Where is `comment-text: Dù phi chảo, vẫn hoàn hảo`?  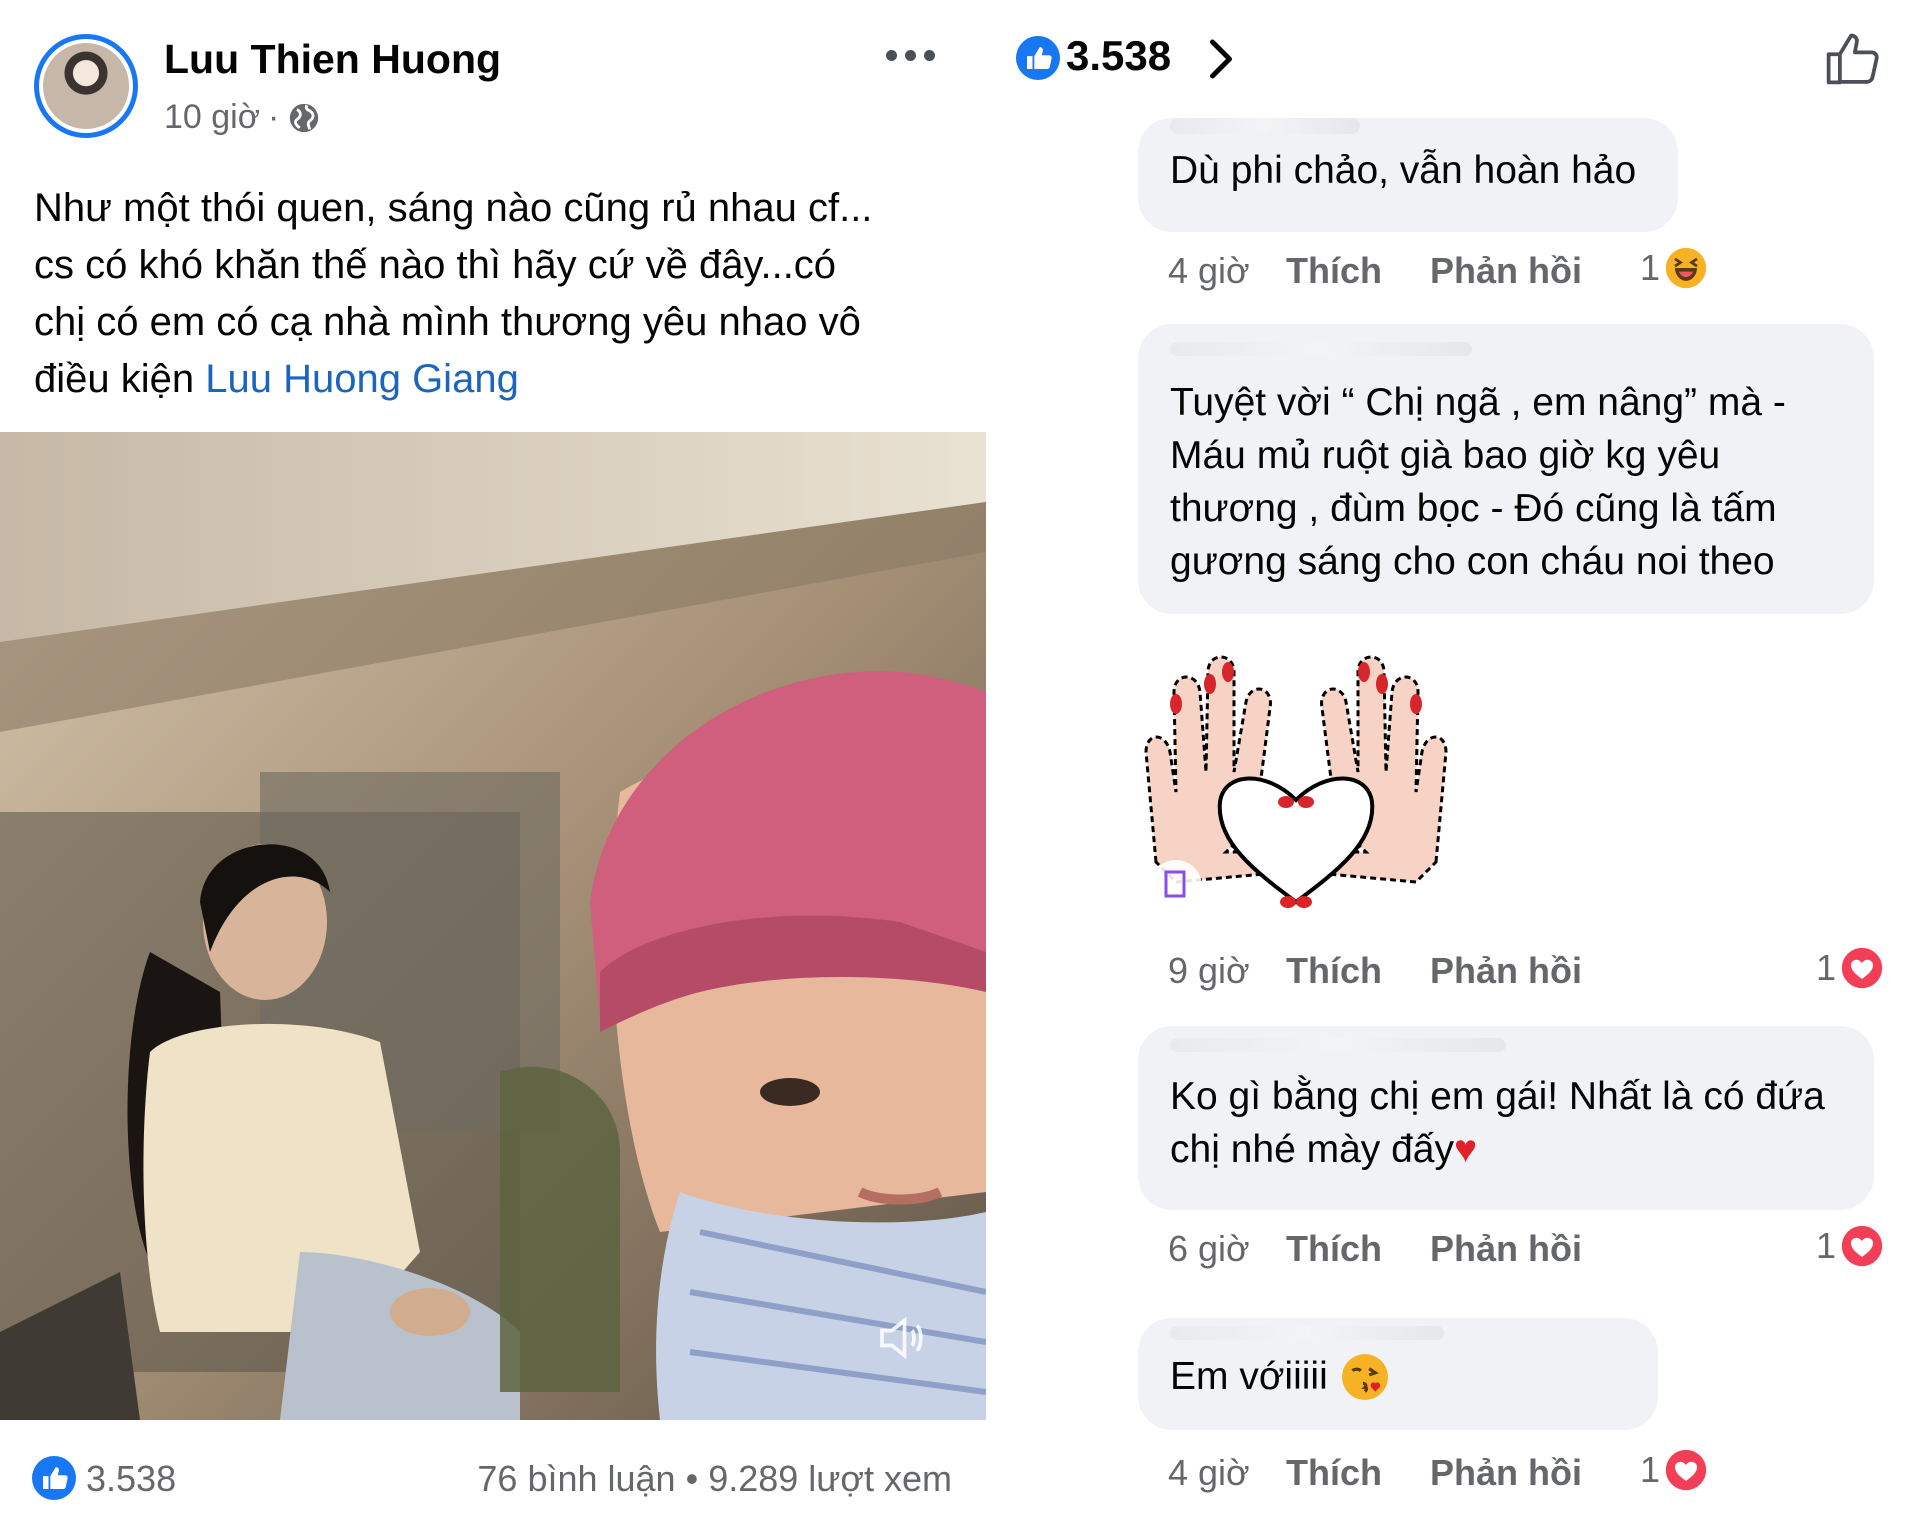 comment-text: Dù phi chảo, vẫn hoàn hảo is located at coordinates (1403, 170).